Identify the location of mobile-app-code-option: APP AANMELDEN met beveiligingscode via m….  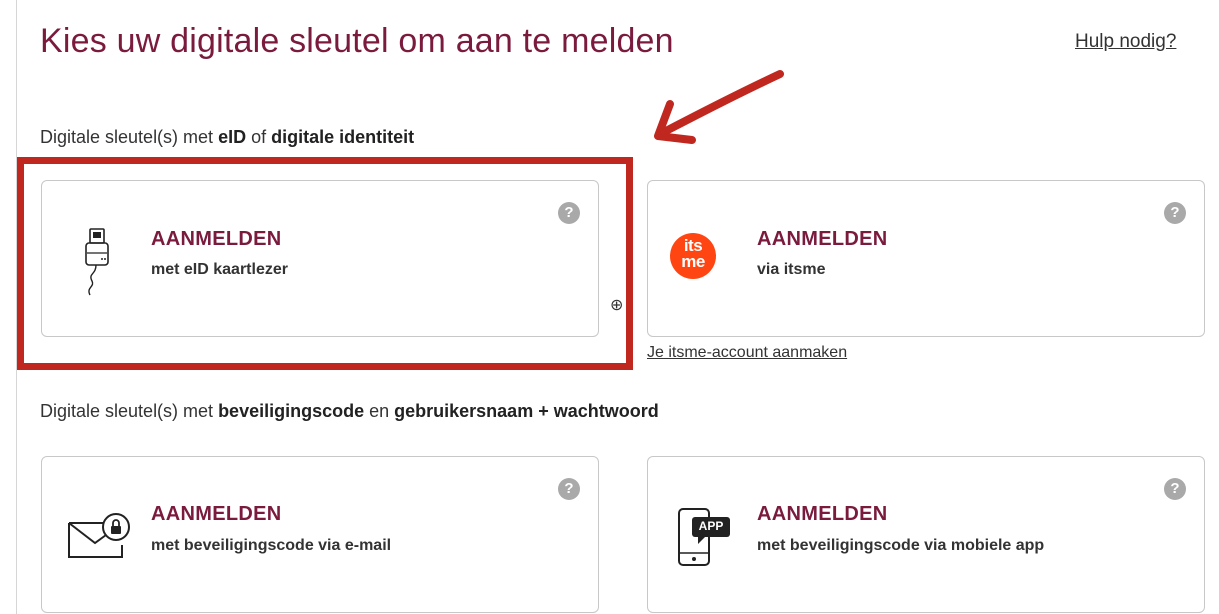
(926, 534).